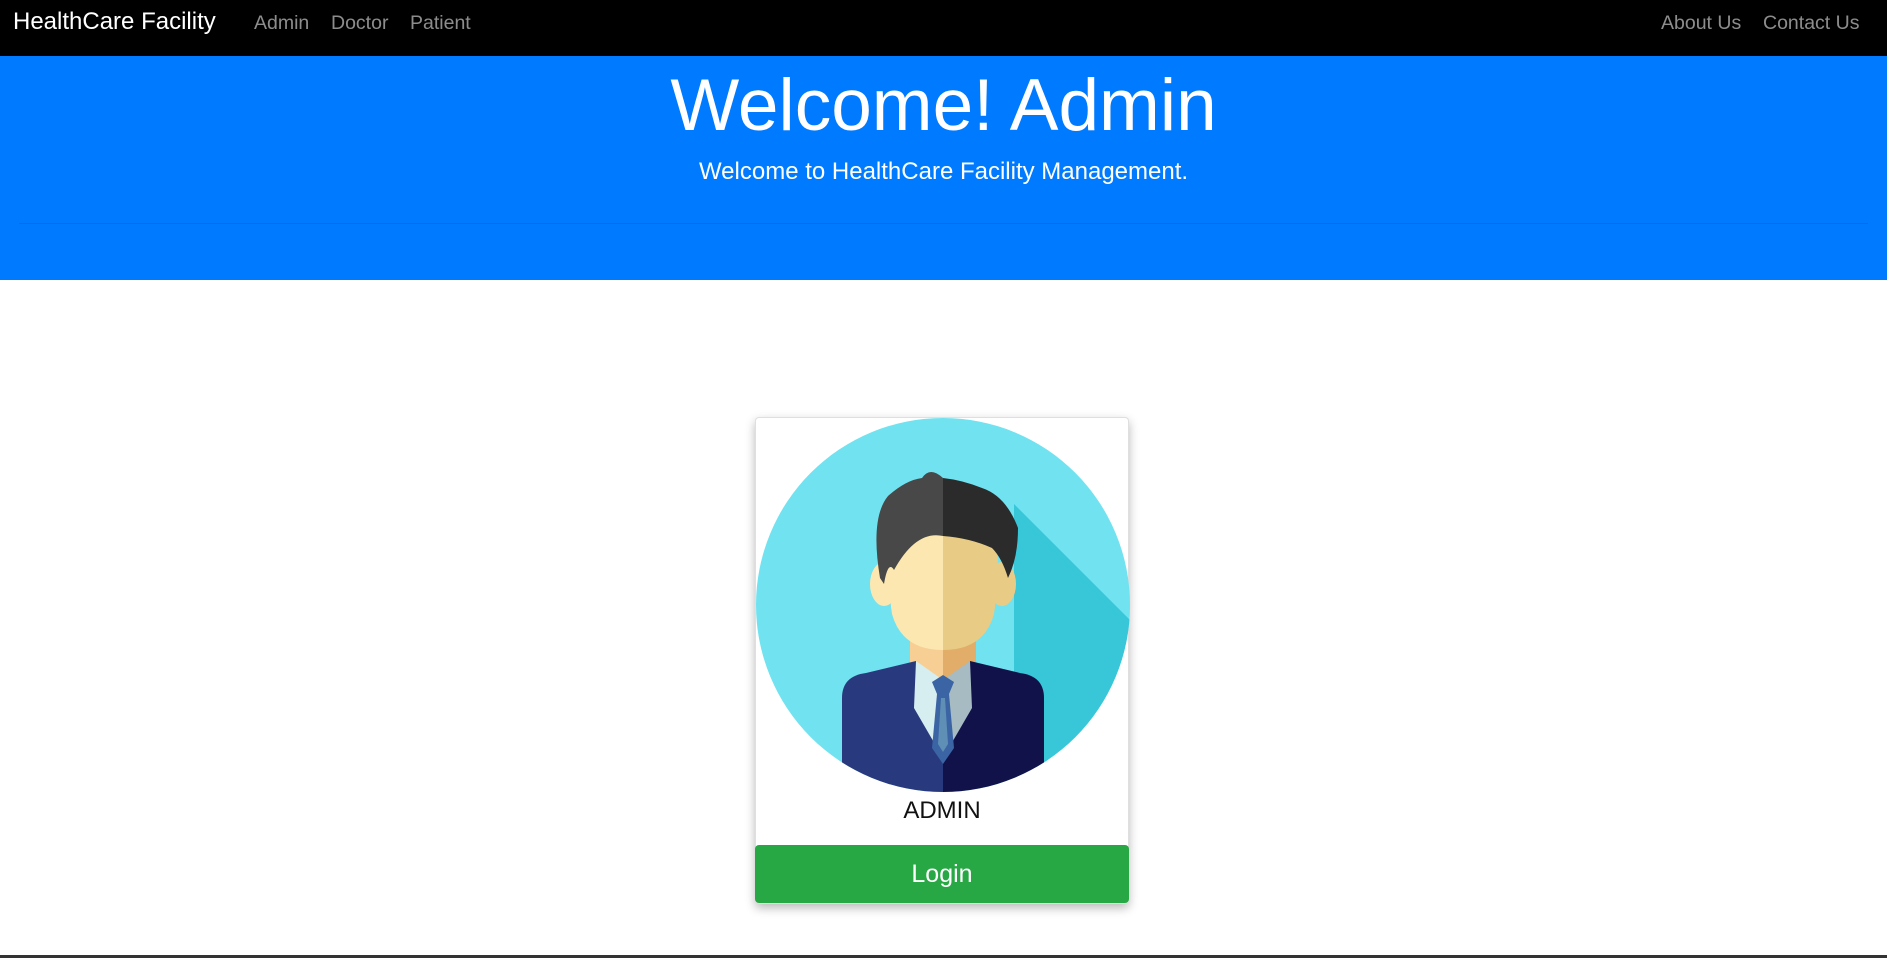  I want to click on nav-link-patient: Patient, so click(440, 23).